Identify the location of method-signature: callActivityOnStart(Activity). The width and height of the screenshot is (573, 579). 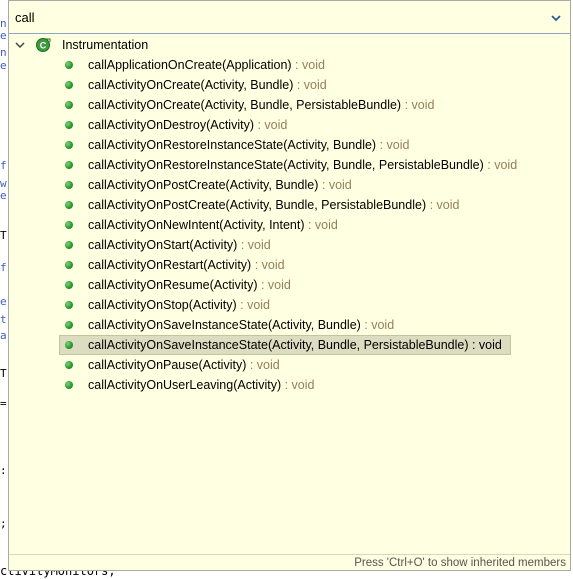
(163, 245).